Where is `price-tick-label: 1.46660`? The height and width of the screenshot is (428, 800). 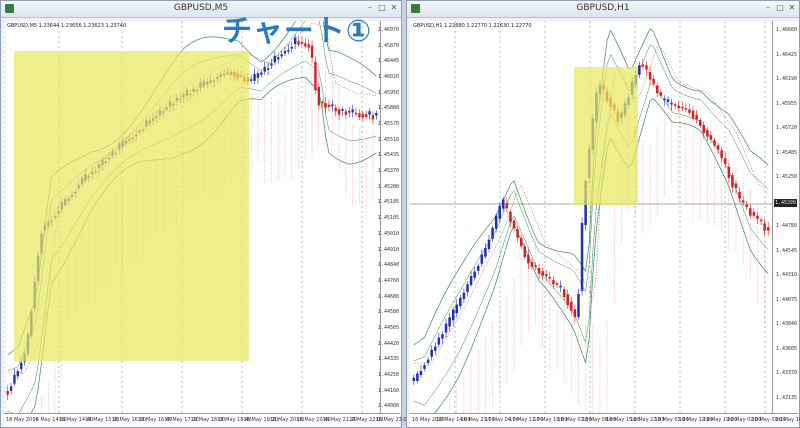
price-tick-label: 1.46660 is located at coordinates (786, 30).